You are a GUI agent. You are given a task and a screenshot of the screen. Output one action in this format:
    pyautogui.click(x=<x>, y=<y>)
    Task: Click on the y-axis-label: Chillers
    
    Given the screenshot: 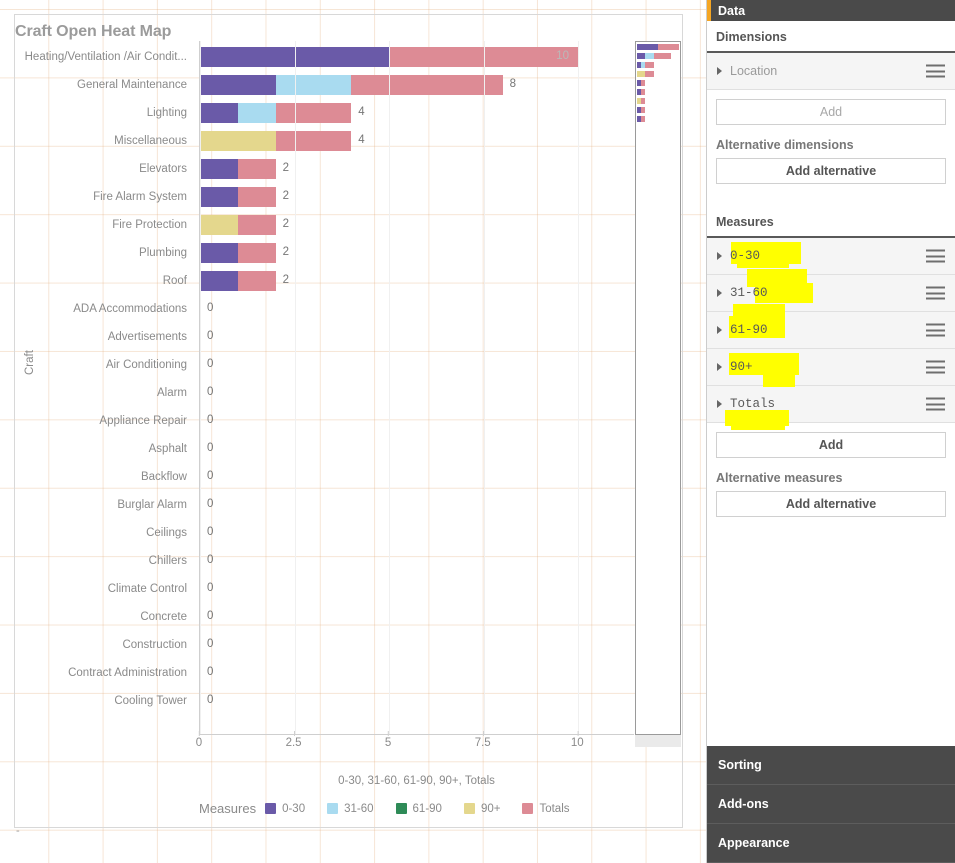 What is the action you would take?
    pyautogui.click(x=168, y=561)
    